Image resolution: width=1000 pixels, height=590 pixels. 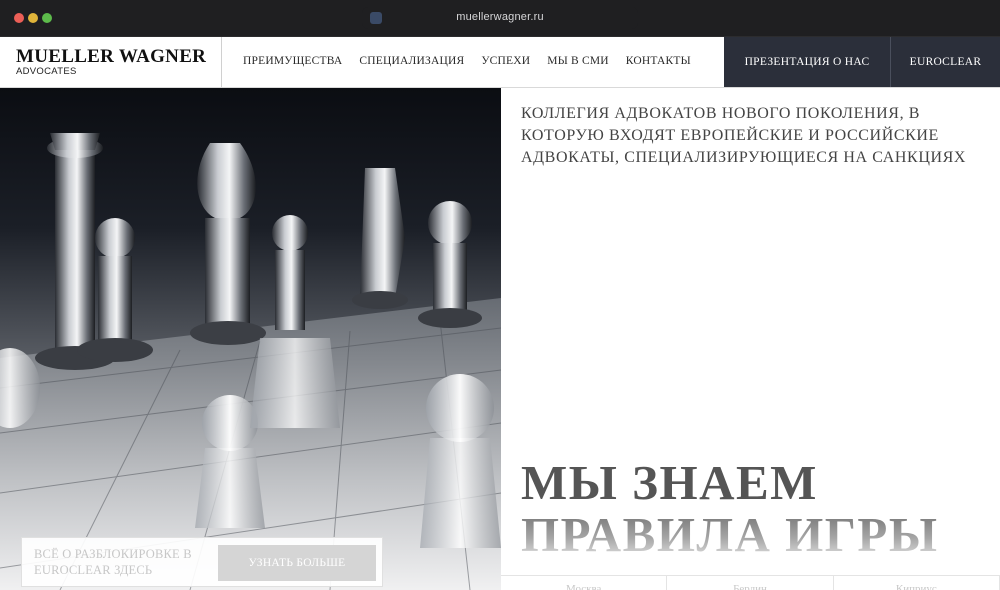 I want to click on logo-subtitle: ADVOCATES, so click(x=46, y=71).